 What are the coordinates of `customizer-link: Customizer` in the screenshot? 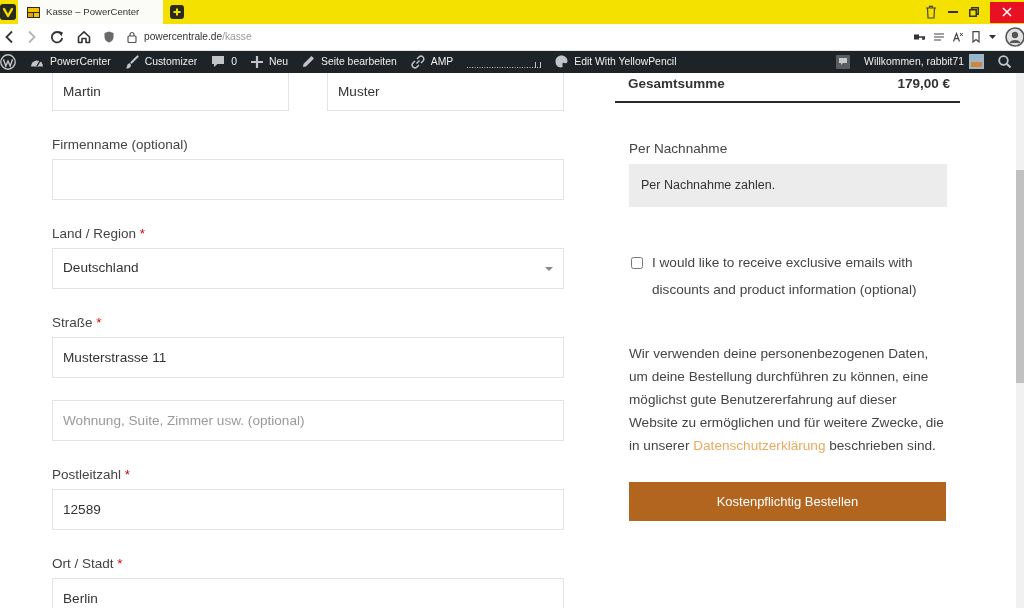 It's located at (161, 62).